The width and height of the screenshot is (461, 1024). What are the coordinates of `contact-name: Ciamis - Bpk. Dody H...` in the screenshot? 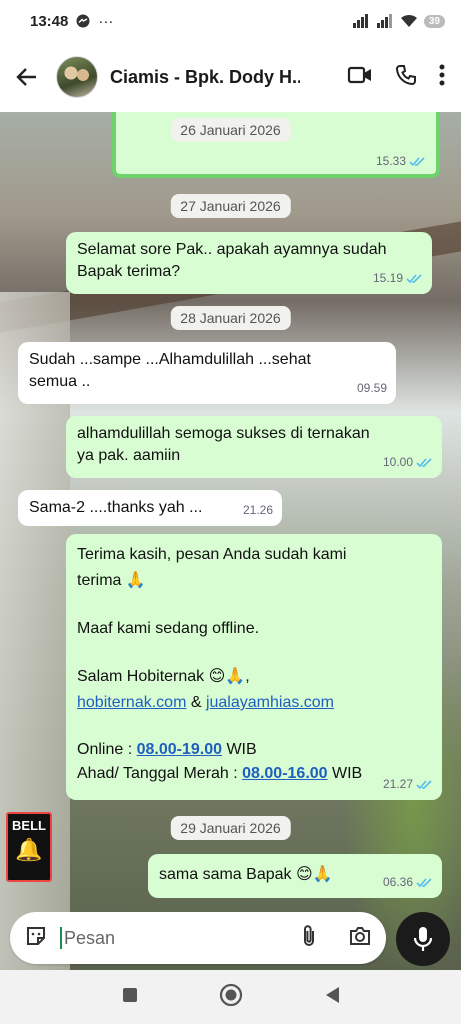 It's located at (205, 77).